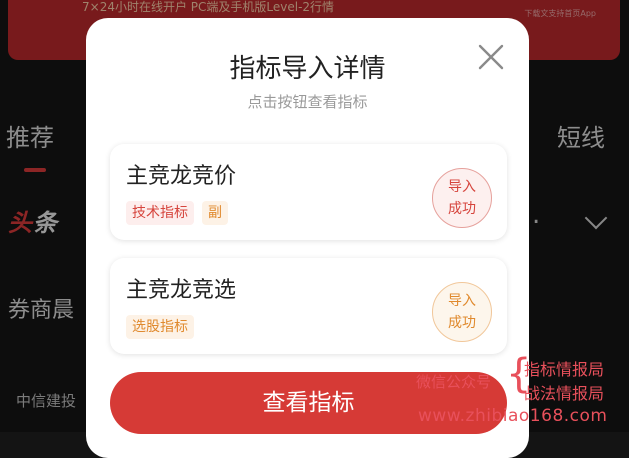 Image resolution: width=629 pixels, height=458 pixels. I want to click on indicator-name: 主竞龙竞价, so click(181, 176).